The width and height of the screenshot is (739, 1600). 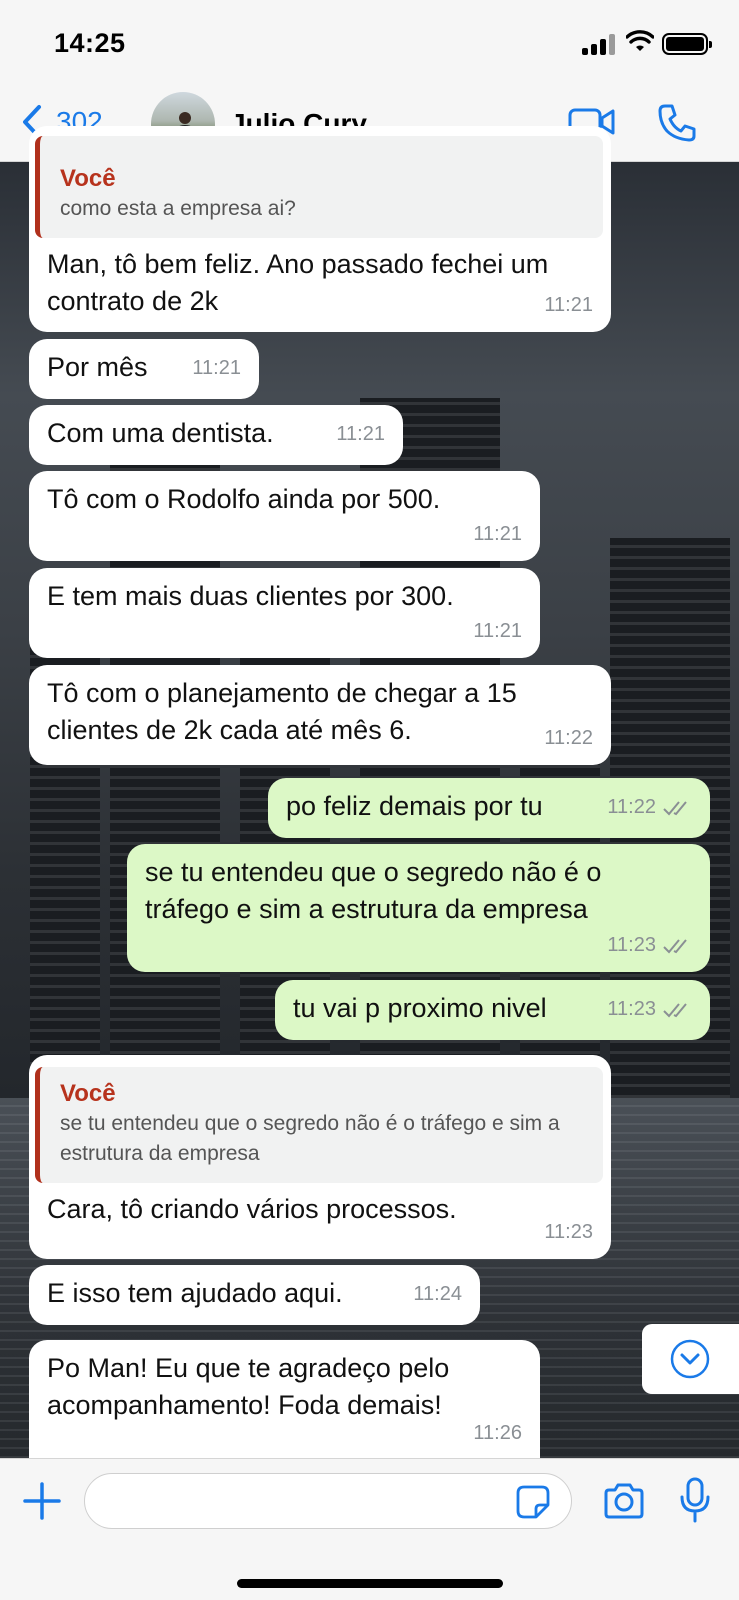 I want to click on message-bubble-incoming: Tô com o Rodolfo ainda por 500. 11:21, so click(x=284, y=516).